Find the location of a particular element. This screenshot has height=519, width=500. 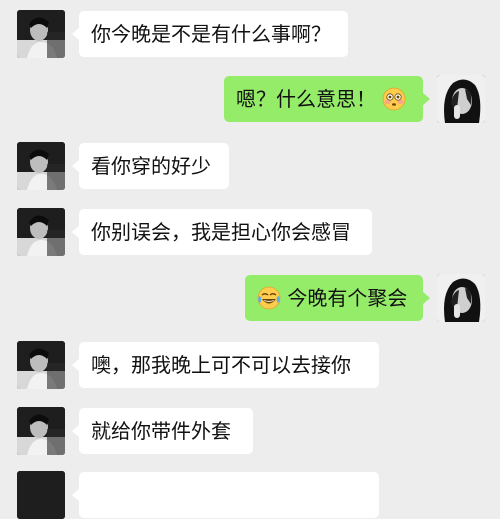

message-bubble-outgoing: 嗯？什么意思！ is located at coordinates (327, 99).